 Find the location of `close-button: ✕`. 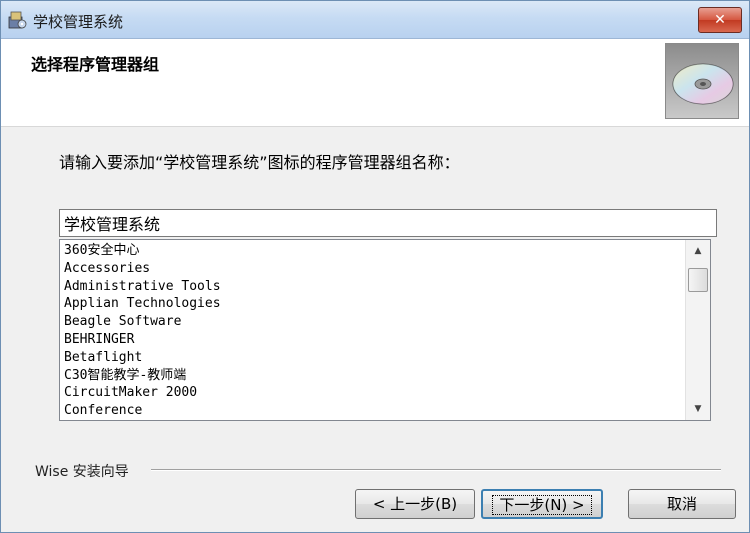

close-button: ✕ is located at coordinates (720, 20).